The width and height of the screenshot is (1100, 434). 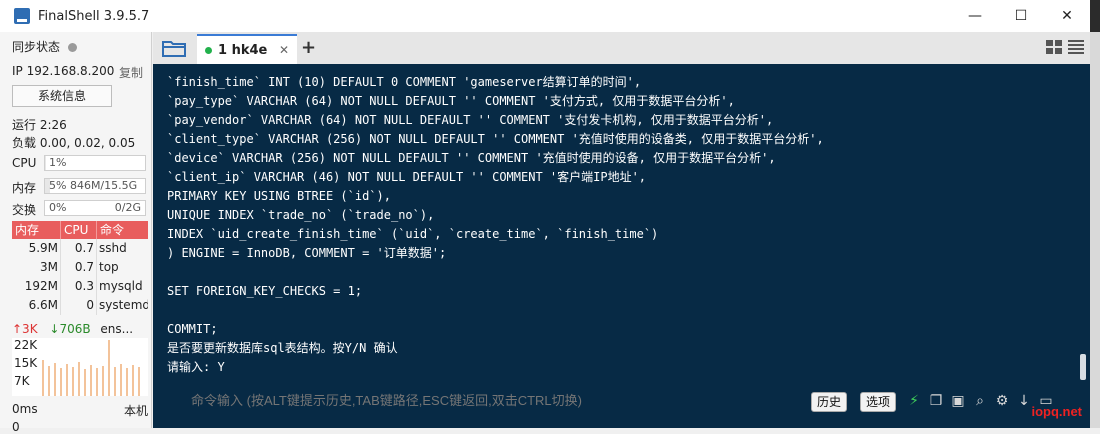 I want to click on process-memory: 3M, so click(x=49, y=267).